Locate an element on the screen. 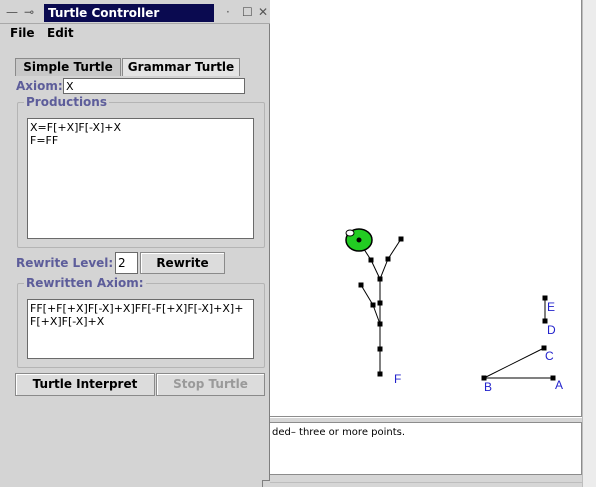 The height and width of the screenshot is (487, 596). tab-grammar-turtle: Grammar Turtle is located at coordinates (181, 67).